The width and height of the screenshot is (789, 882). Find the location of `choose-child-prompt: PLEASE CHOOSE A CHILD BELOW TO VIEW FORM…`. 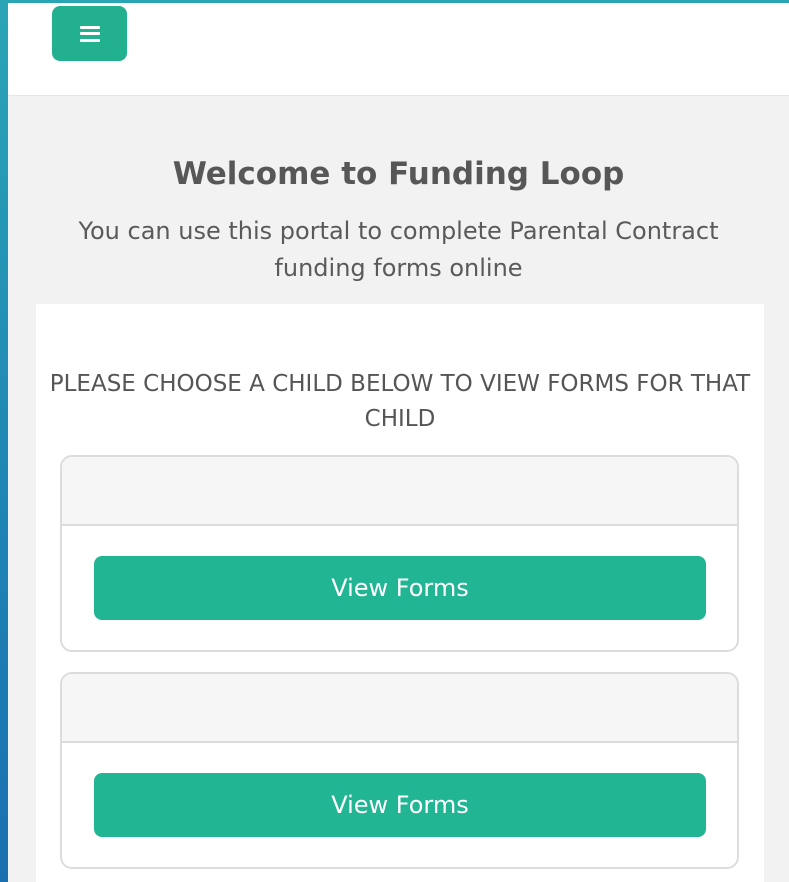

choose-child-prompt: PLEASE CHOOSE A CHILD BELOW TO VIEW FORM… is located at coordinates (400, 401).